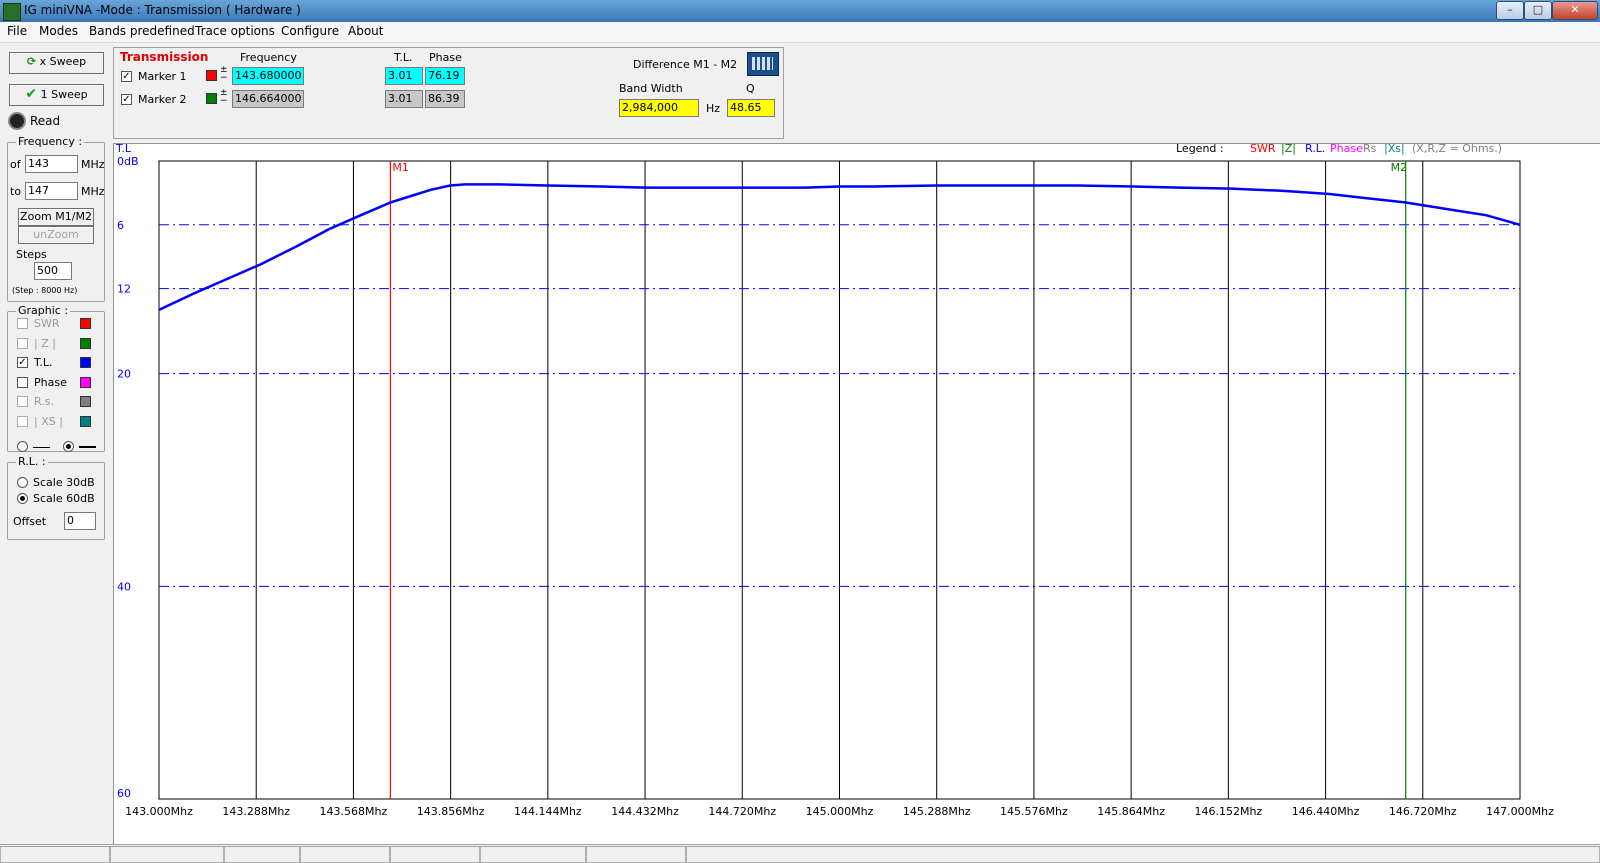  I want to click on marker2-color-swatch, so click(211, 98).